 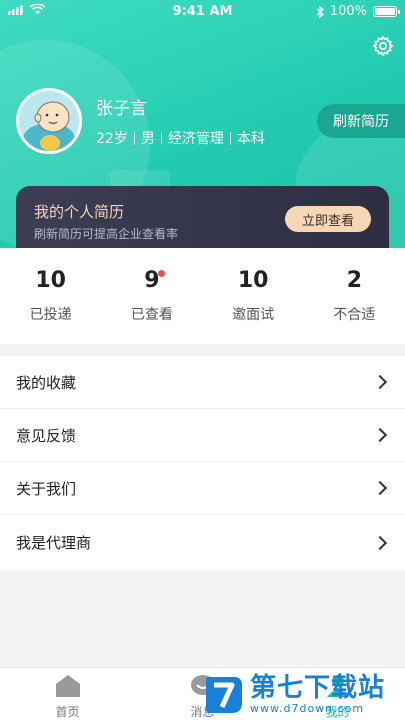 I want to click on status-bar: 9:41 AM 100%, so click(x=202, y=12).